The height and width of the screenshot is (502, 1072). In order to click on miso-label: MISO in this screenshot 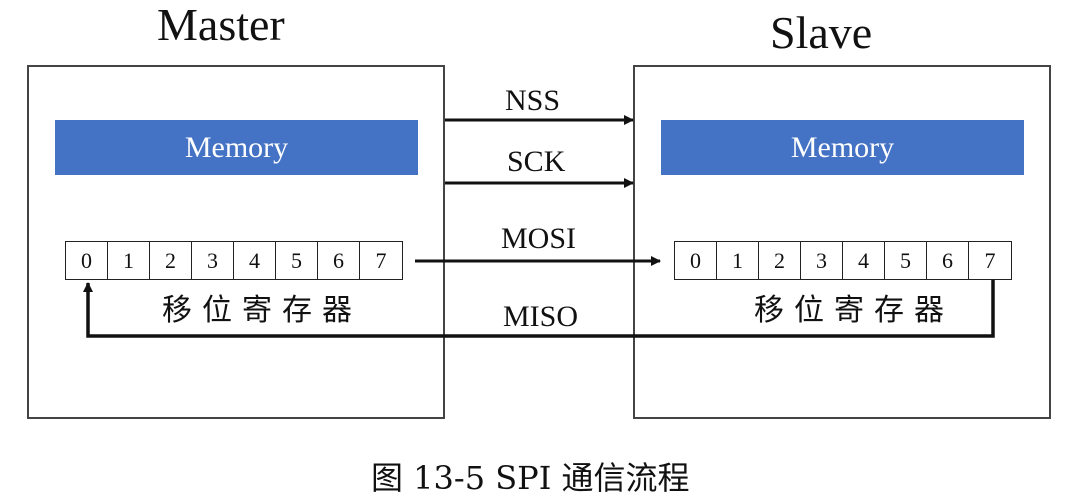, I will do `click(541, 316)`.